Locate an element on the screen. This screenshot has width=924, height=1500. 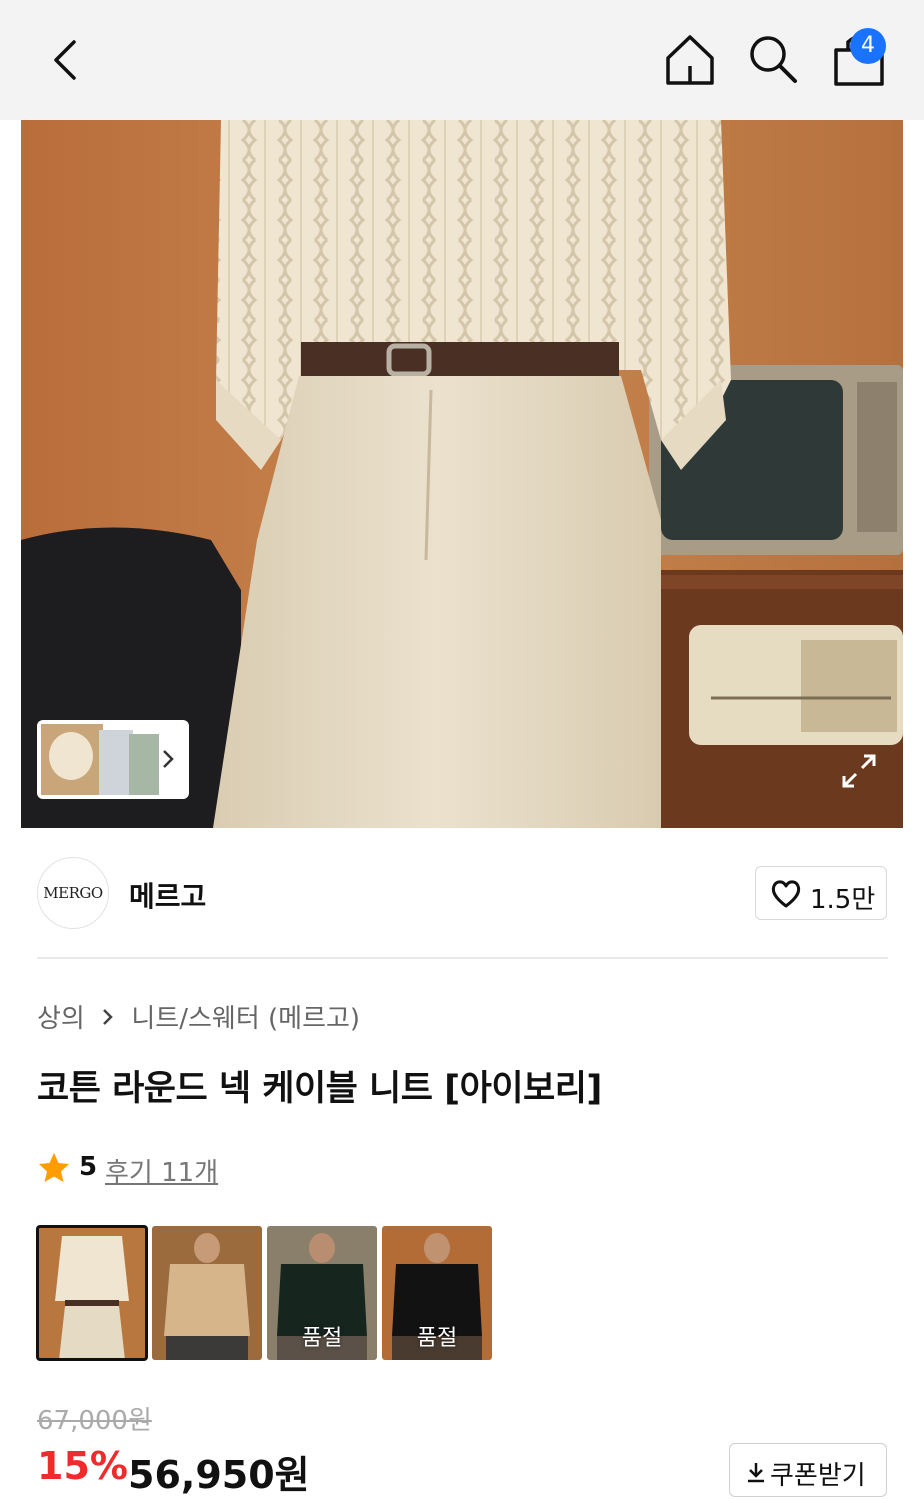
color-option-black: 품절 is located at coordinates (437, 1293).